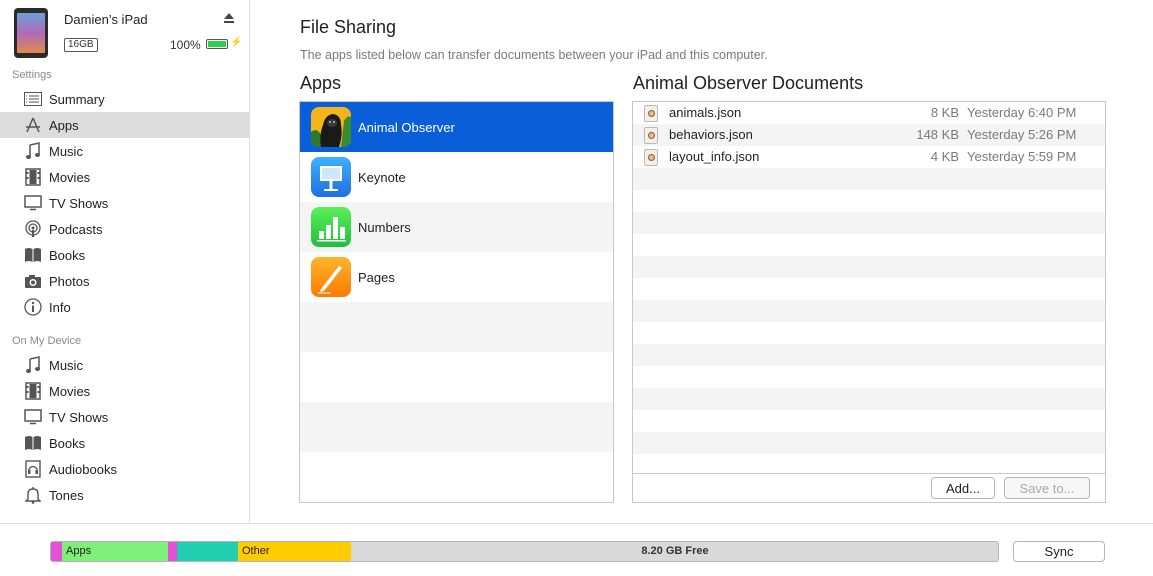  I want to click on document-date: Yesterday 5:26 PM, so click(1022, 134).